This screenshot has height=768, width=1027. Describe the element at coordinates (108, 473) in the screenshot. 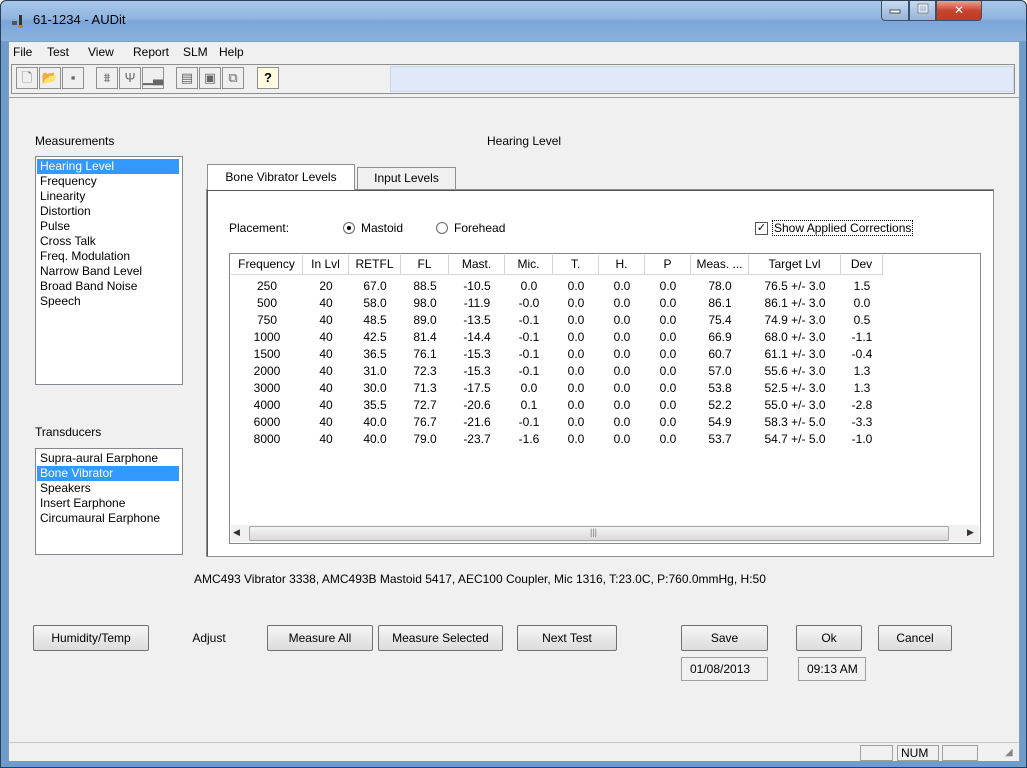

I see `list-item: Bone Vibrator` at that location.